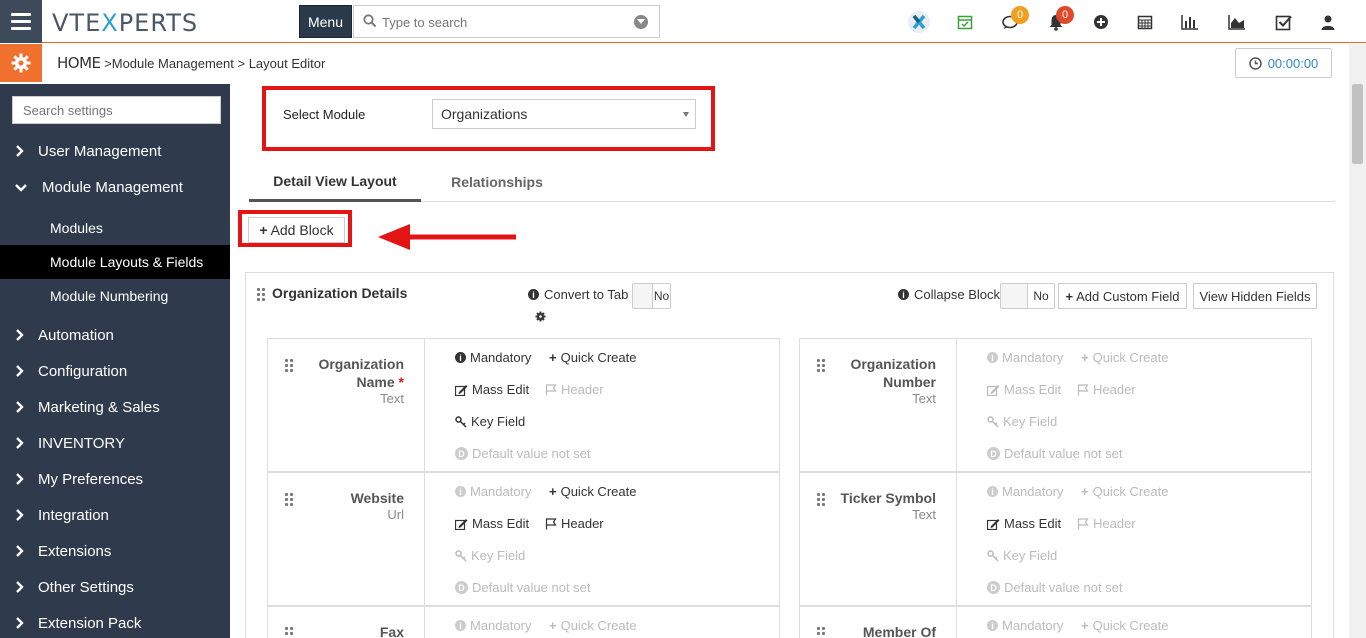  I want to click on sidebar-search-input, so click(116, 110).